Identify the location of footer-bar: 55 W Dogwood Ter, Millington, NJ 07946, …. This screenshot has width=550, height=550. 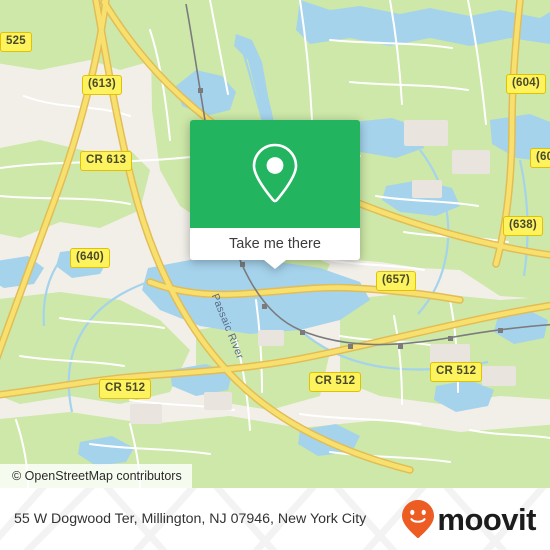
(275, 519).